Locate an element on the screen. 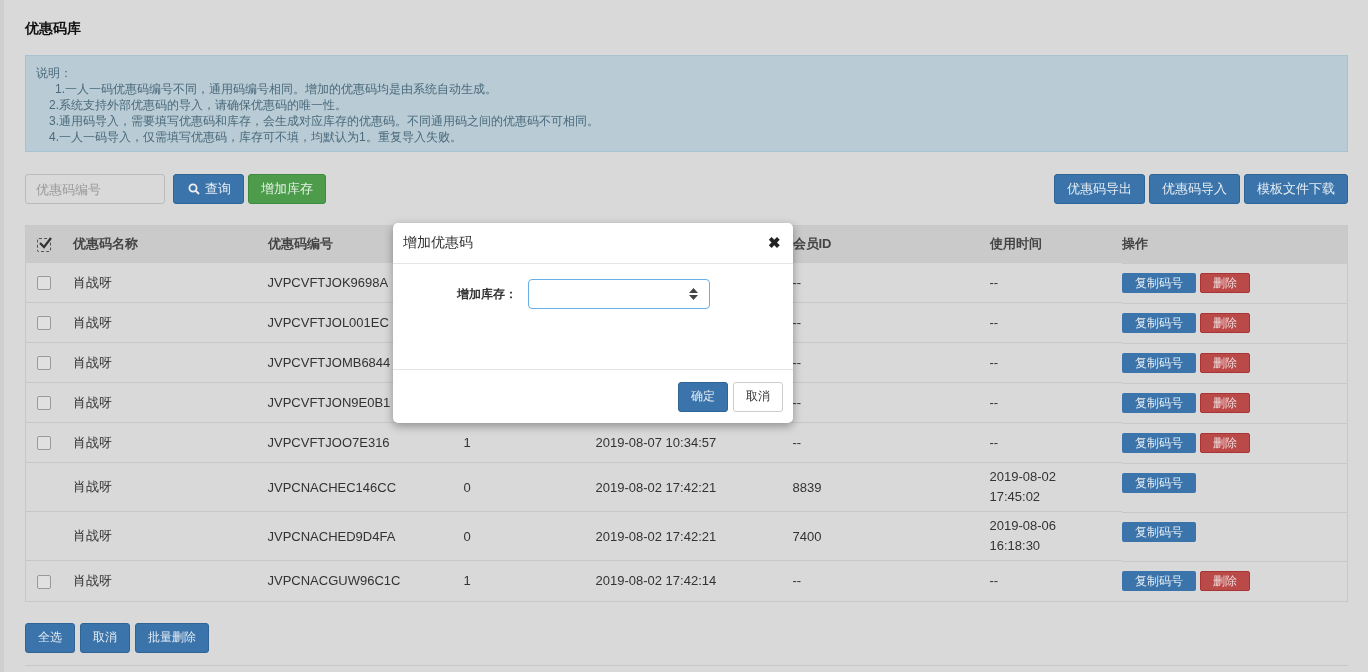  table-cell: 8839 is located at coordinates (807, 487).